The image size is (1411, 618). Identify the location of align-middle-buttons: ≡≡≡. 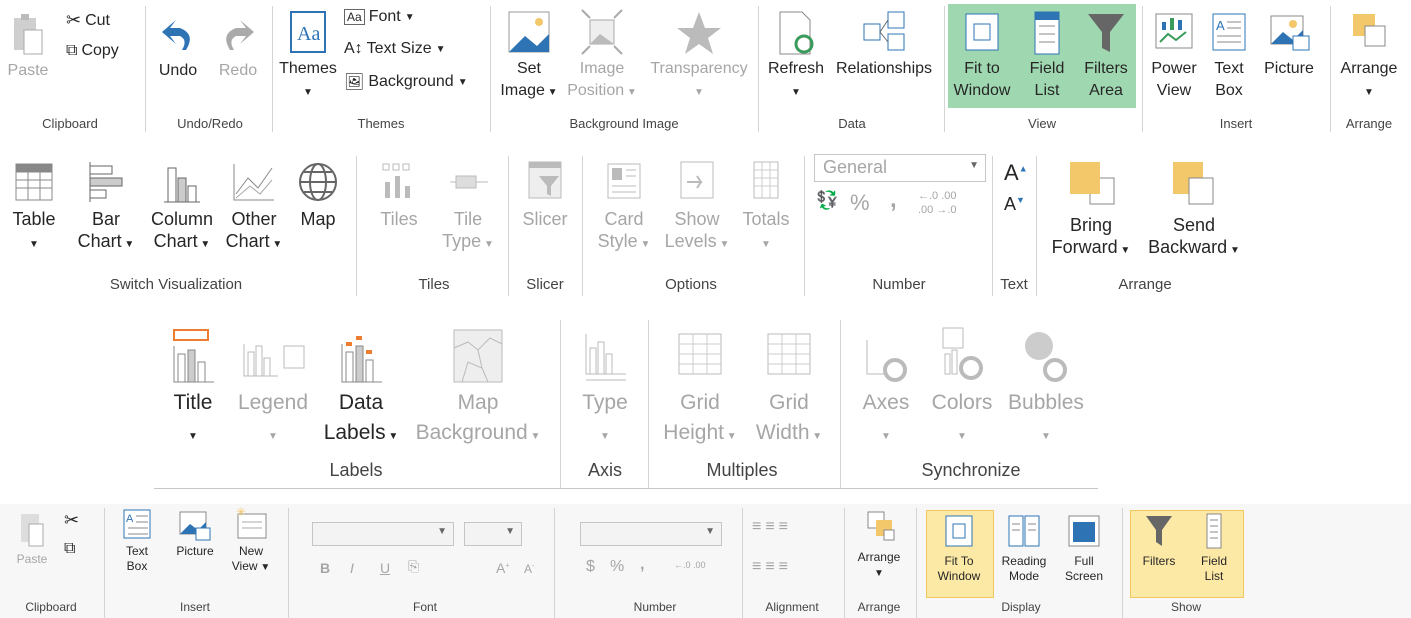
(772, 567).